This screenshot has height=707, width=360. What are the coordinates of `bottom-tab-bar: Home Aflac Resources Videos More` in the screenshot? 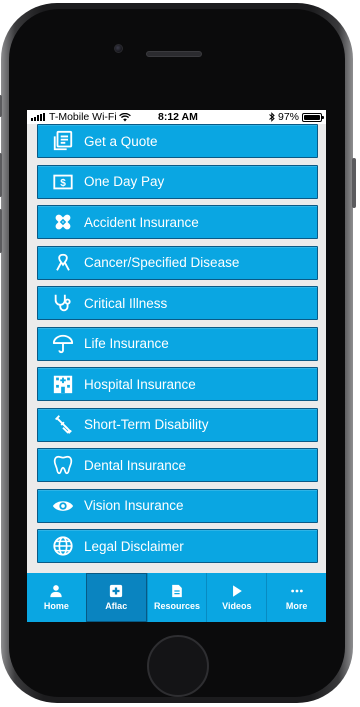 It's located at (176, 597).